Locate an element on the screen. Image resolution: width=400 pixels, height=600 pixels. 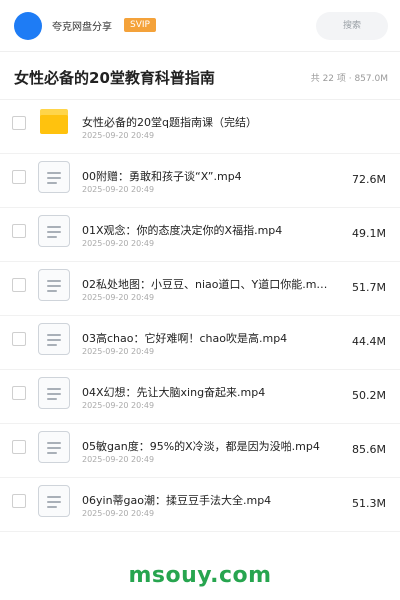
file-name: 03高chao：它好难啊！chao吹是高.mp4 is located at coordinates (185, 338).